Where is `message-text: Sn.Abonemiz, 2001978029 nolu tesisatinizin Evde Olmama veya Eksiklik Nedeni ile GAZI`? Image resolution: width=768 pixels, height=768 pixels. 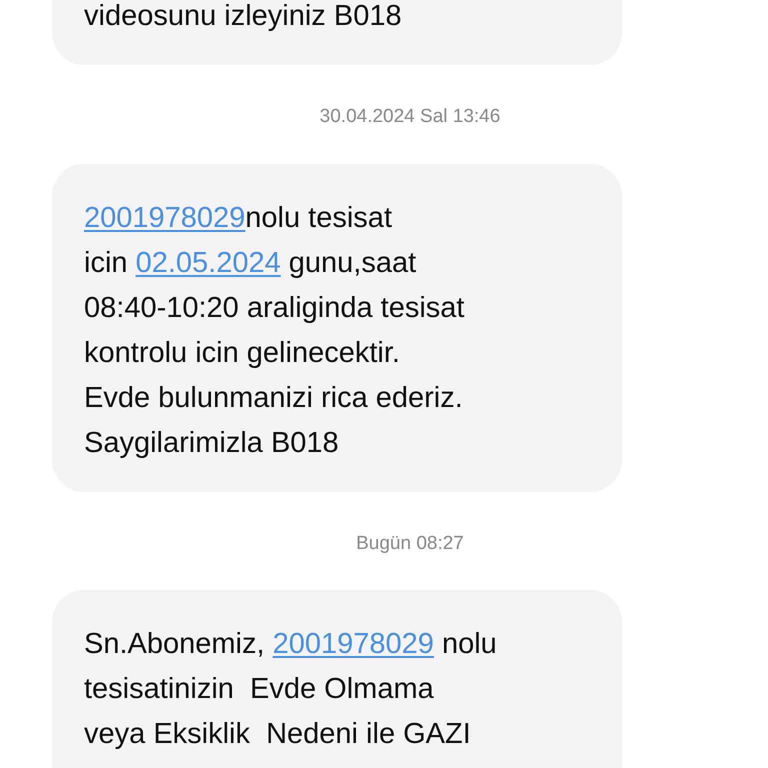
message-text: Sn.Abonemiz, 2001978029 nolu tesisatinizin Evde Olmama veya Eksiklik Nedeni ile GAZI is located at coordinates (291, 689).